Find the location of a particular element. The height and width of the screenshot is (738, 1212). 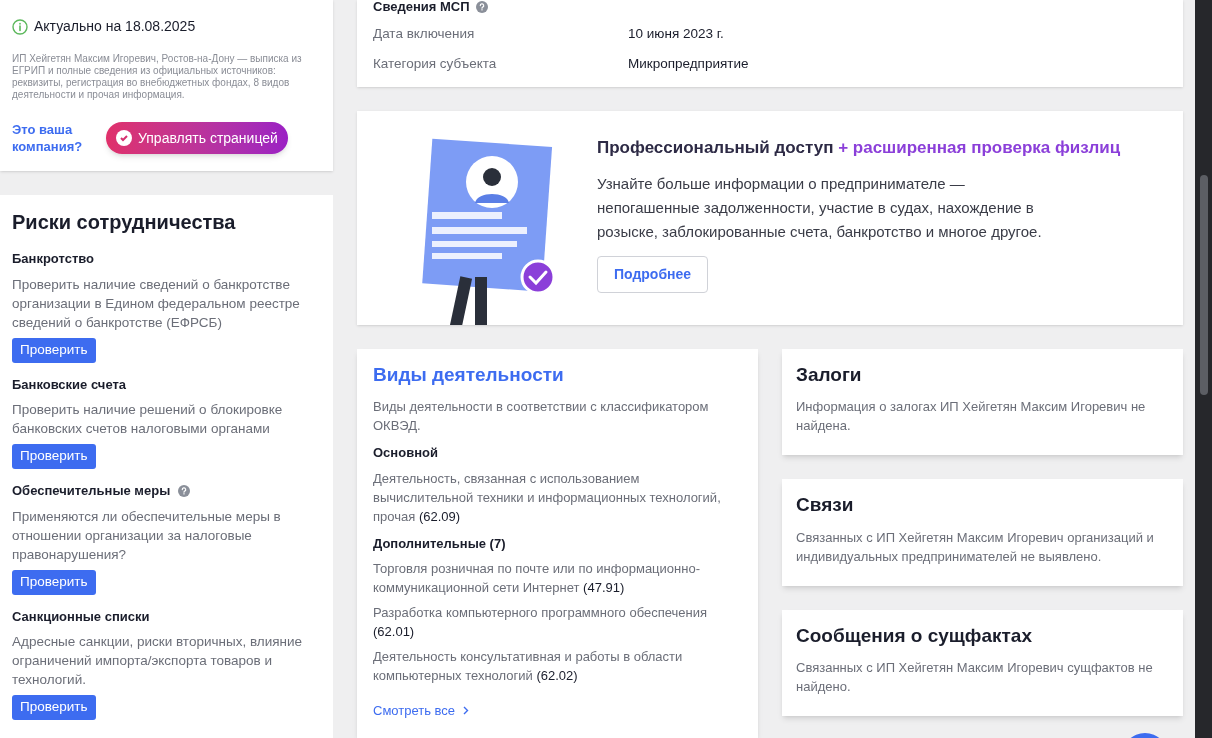

risk-title: Банковские счета is located at coordinates (69, 384).